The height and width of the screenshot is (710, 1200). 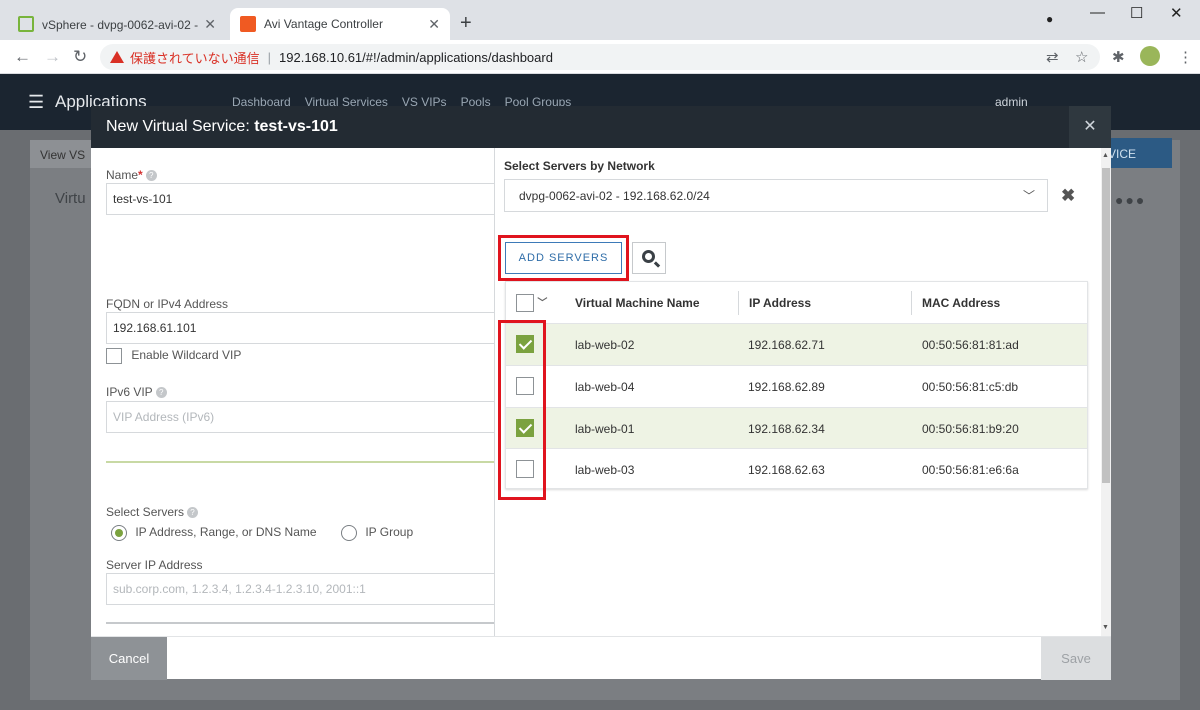 I want to click on radio-group-option: IP Group, so click(x=377, y=533).